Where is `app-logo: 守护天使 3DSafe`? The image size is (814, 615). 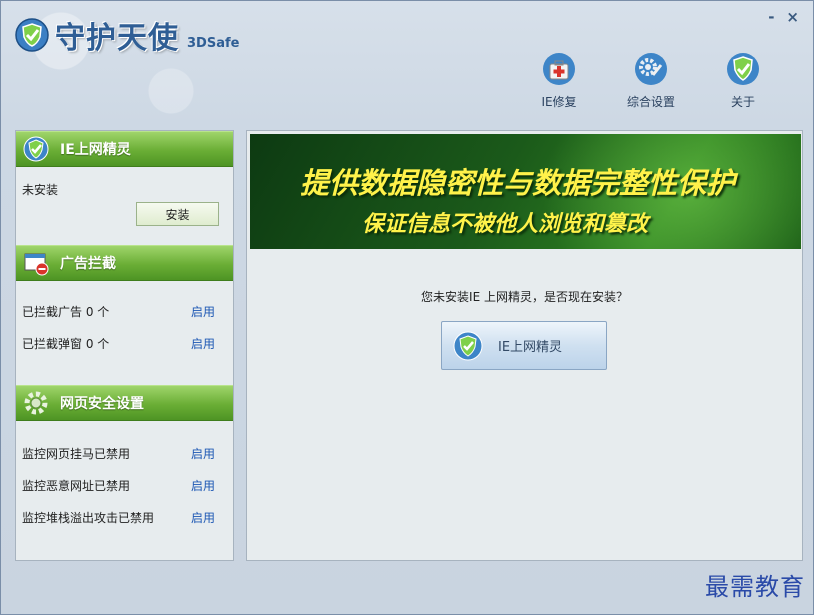 app-logo: 守护天使 3DSafe is located at coordinates (127, 35).